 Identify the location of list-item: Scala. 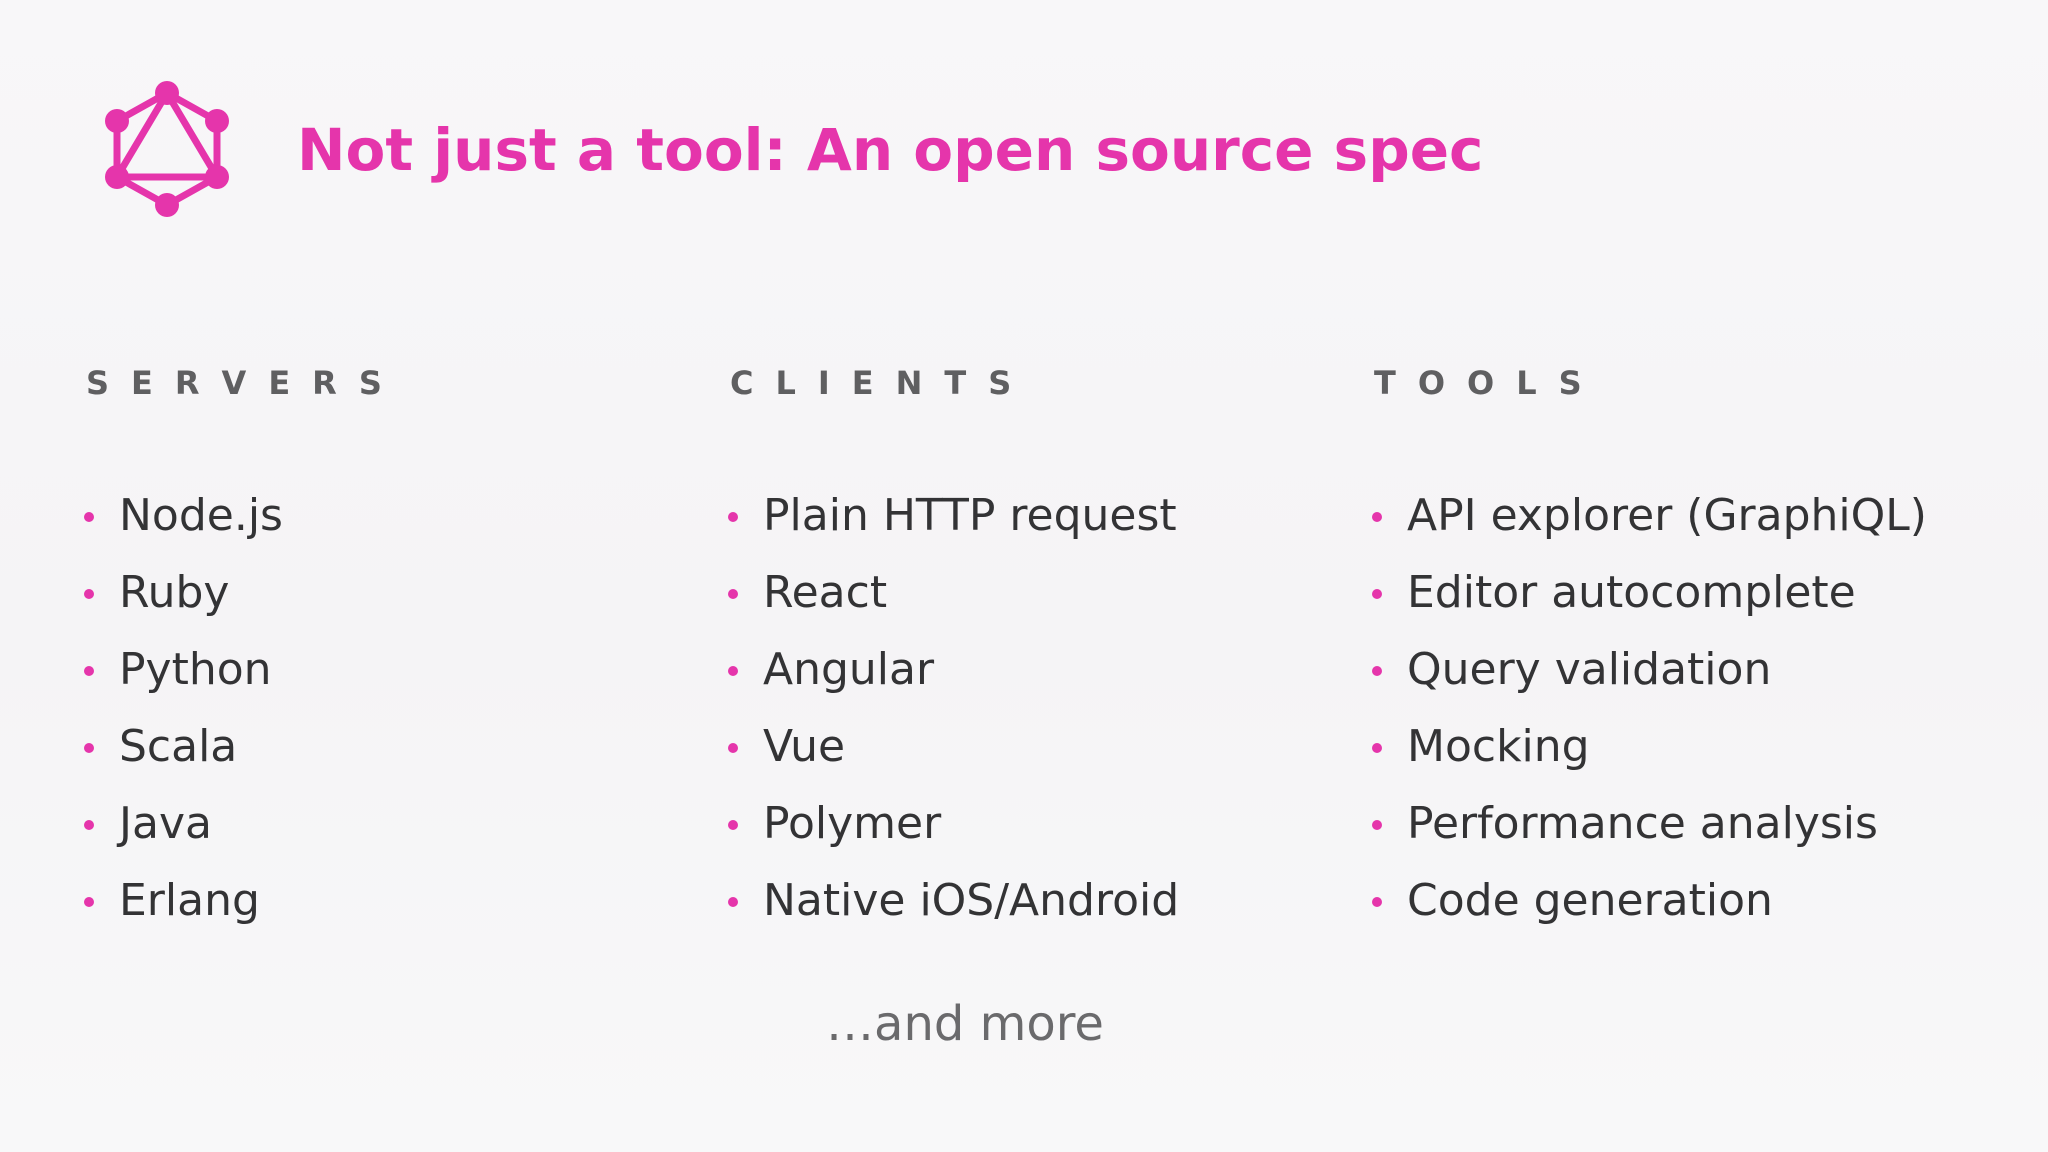
(183, 746).